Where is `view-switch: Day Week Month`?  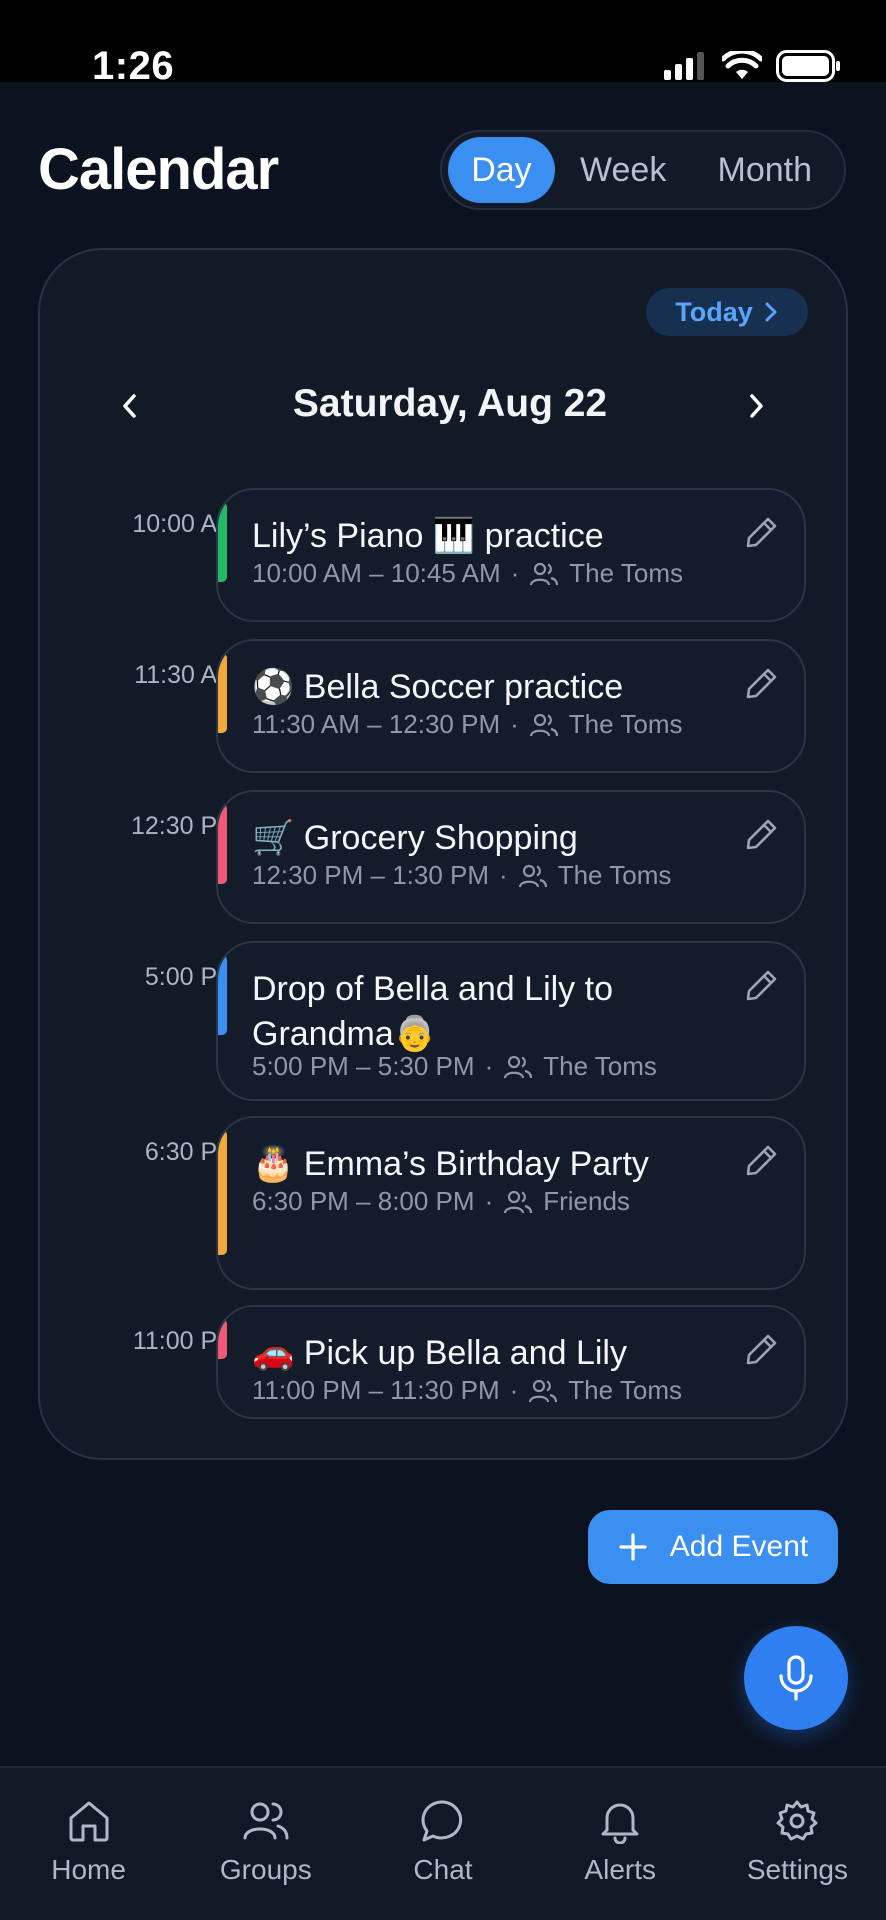
view-switch: Day Week Month is located at coordinates (643, 170).